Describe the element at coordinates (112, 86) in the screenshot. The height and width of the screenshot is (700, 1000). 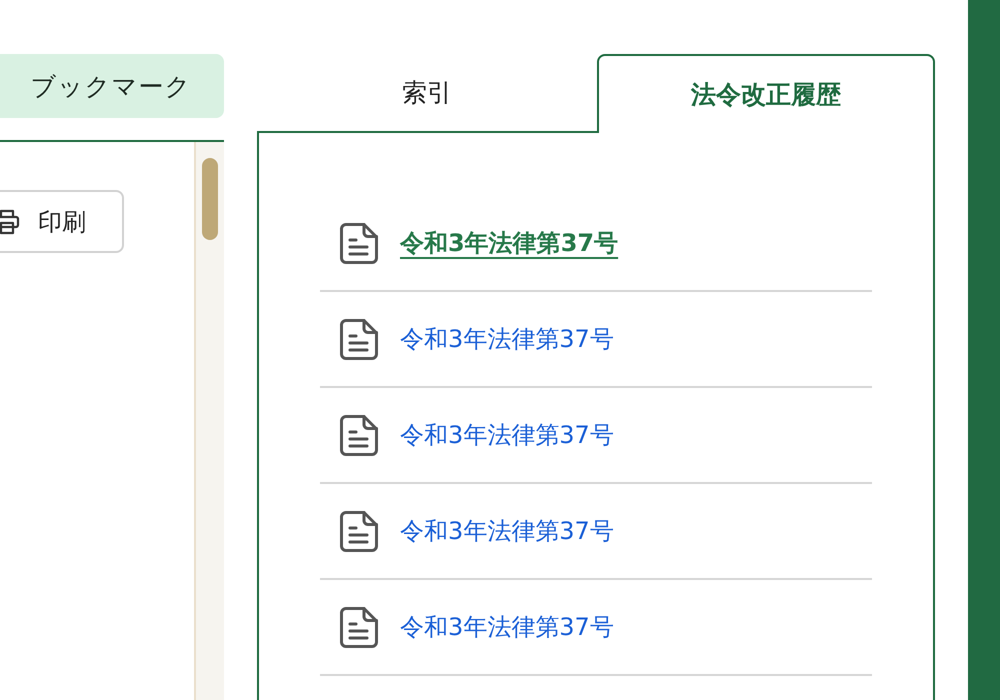
I see `bookmark-button: ブックマーク` at that location.